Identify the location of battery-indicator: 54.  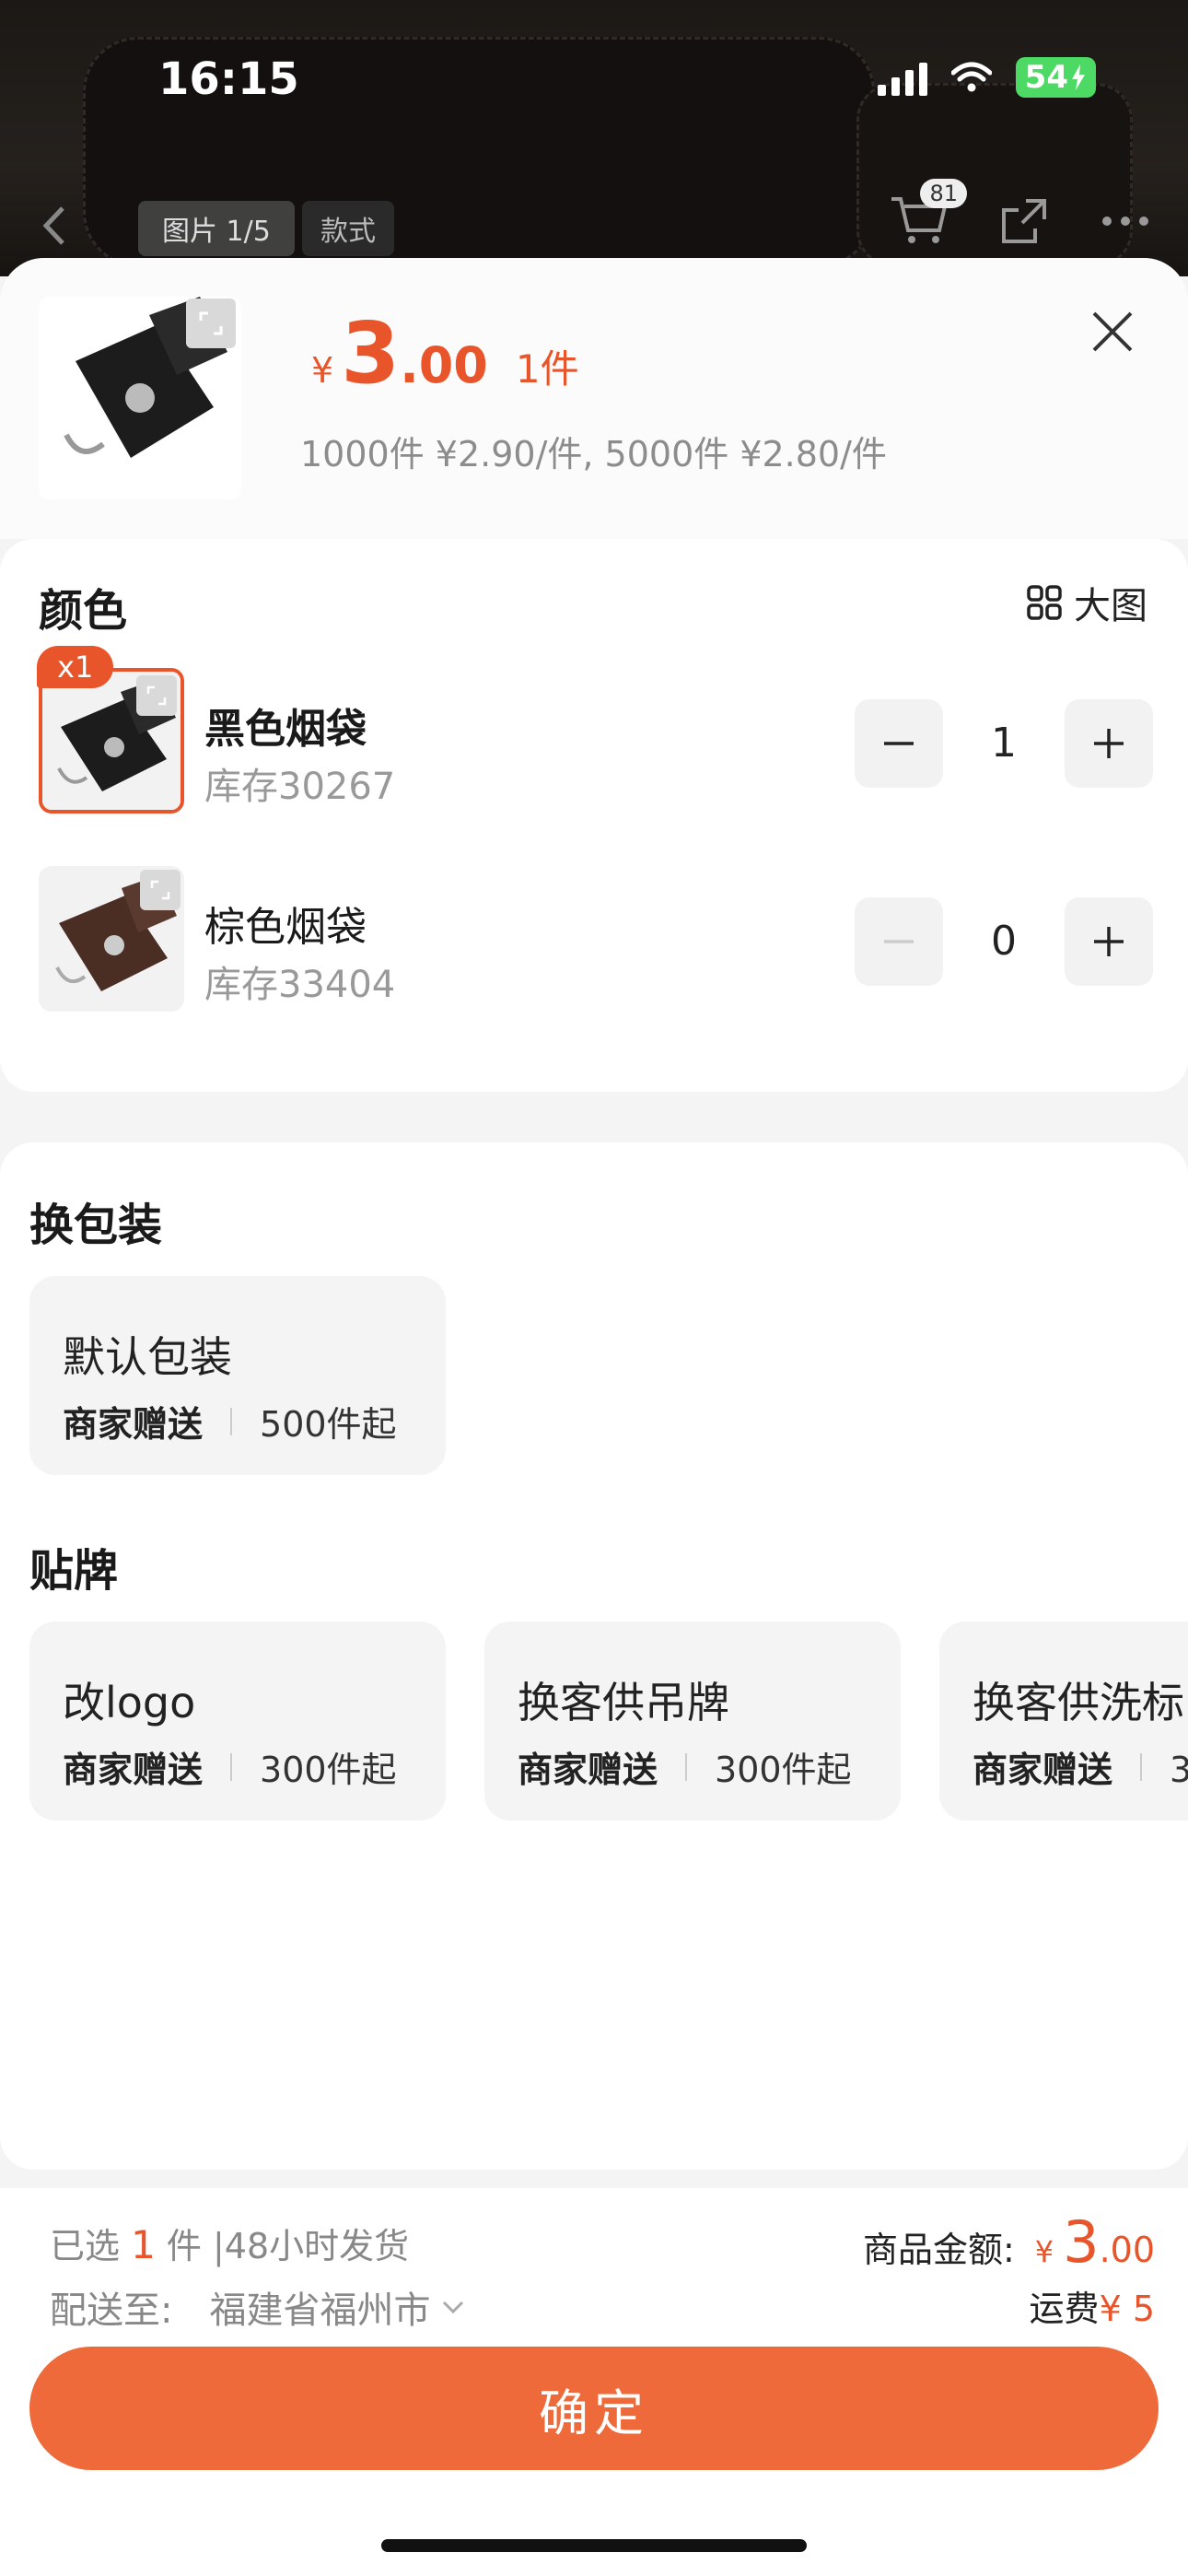
(1055, 77).